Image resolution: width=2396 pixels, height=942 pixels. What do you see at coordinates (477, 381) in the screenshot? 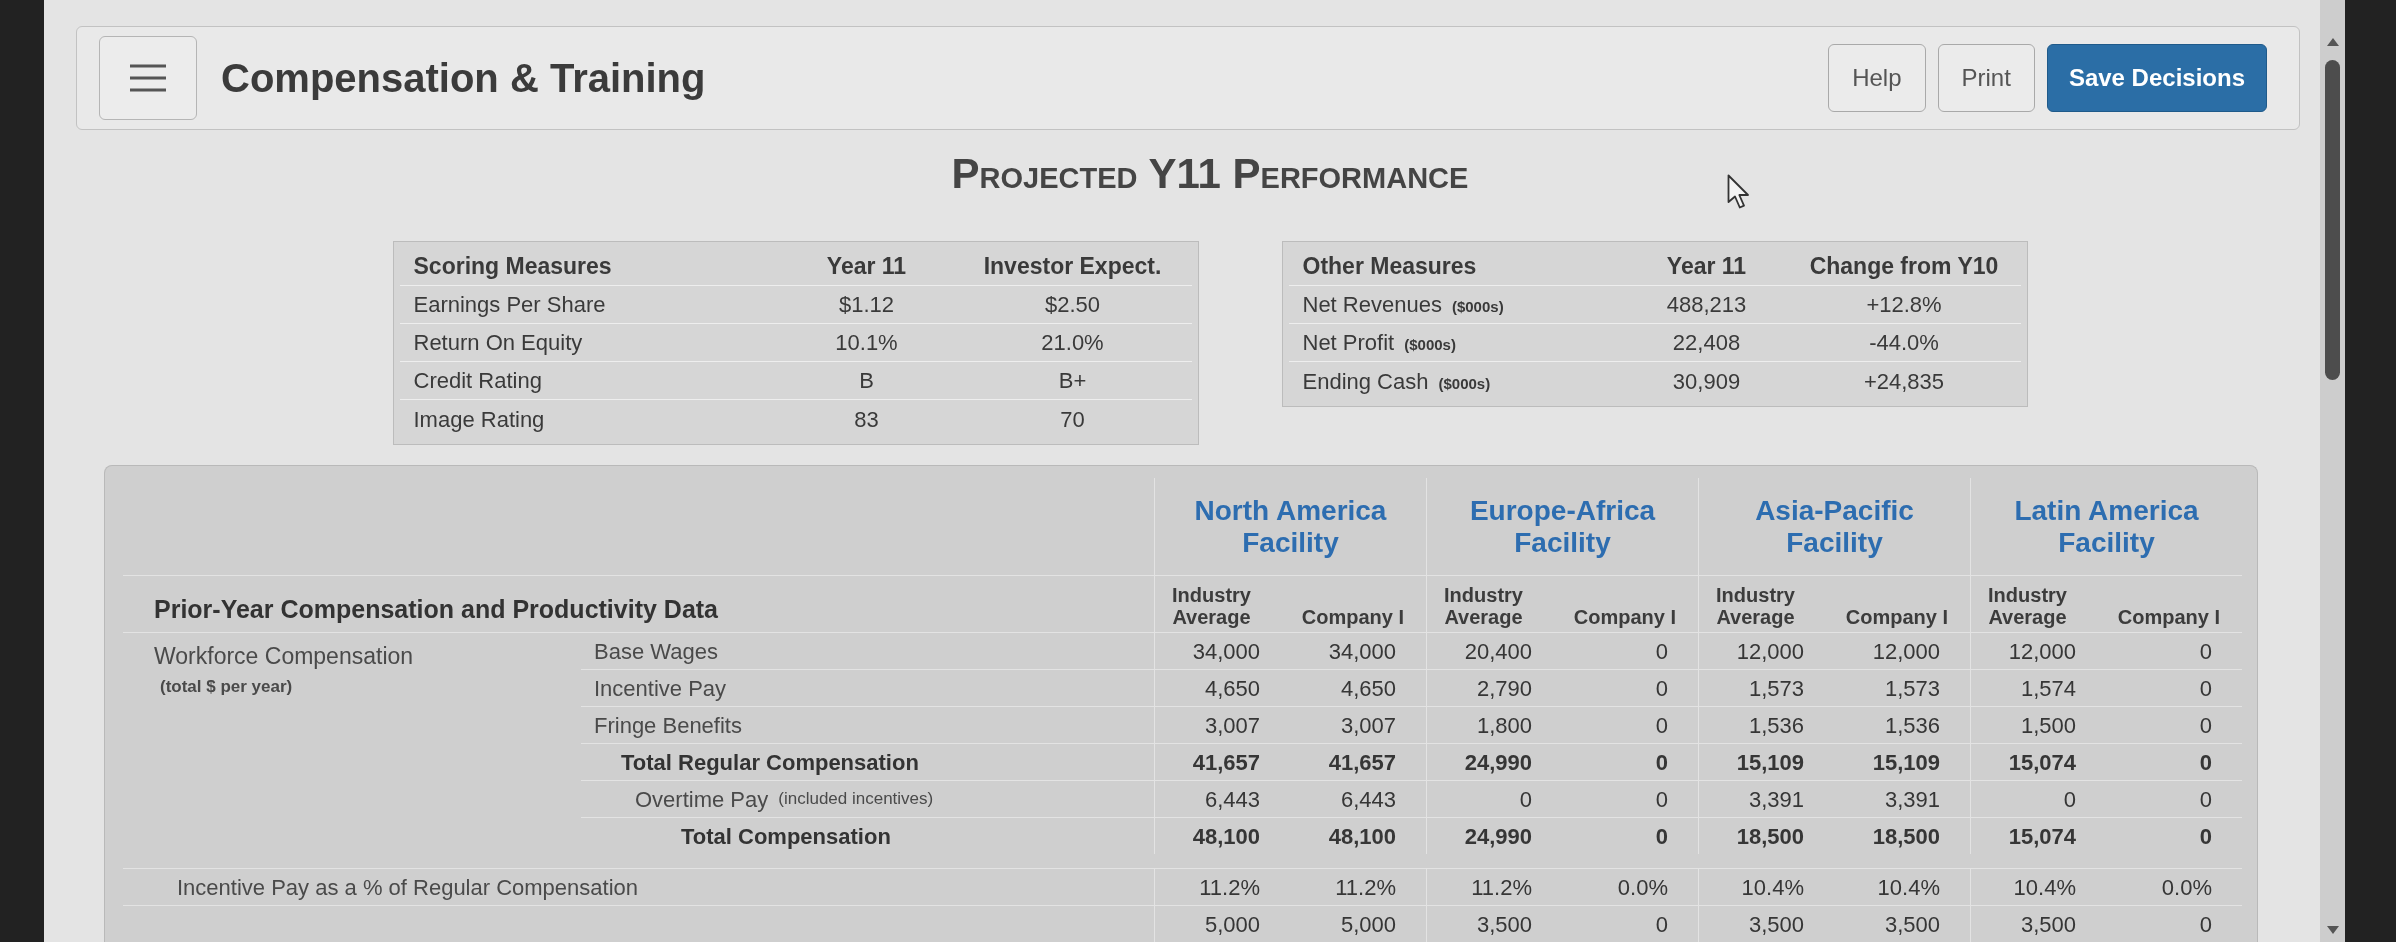
I see `row-label: Credit Rating` at bounding box center [477, 381].